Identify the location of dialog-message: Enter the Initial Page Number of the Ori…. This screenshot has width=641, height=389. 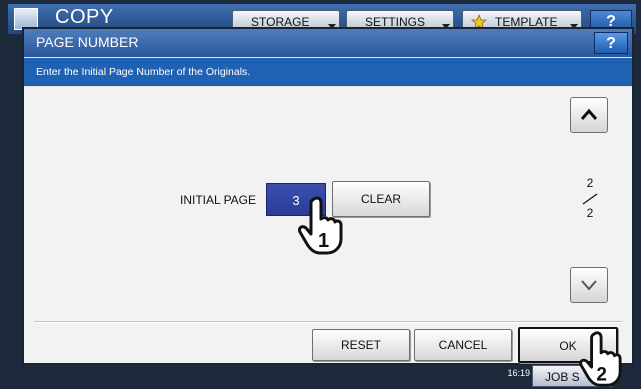
(143, 72).